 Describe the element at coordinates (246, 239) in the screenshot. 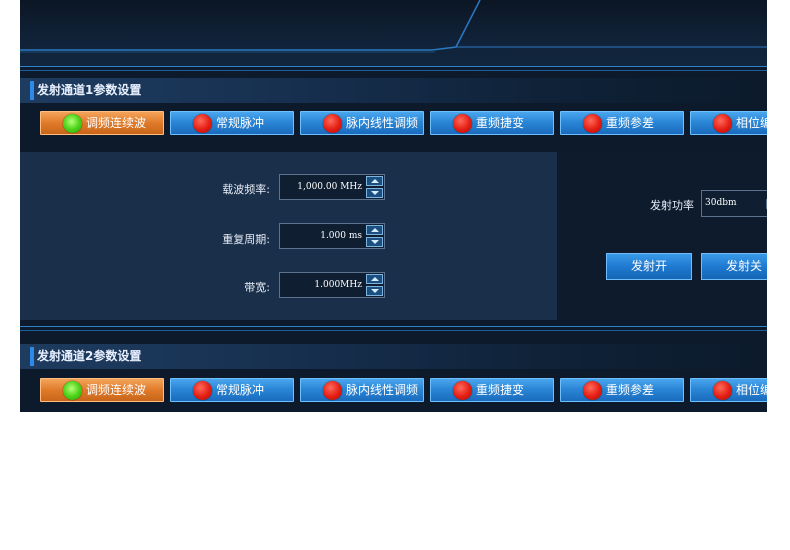

I see `repeat-period-label: 重复周期:` at that location.